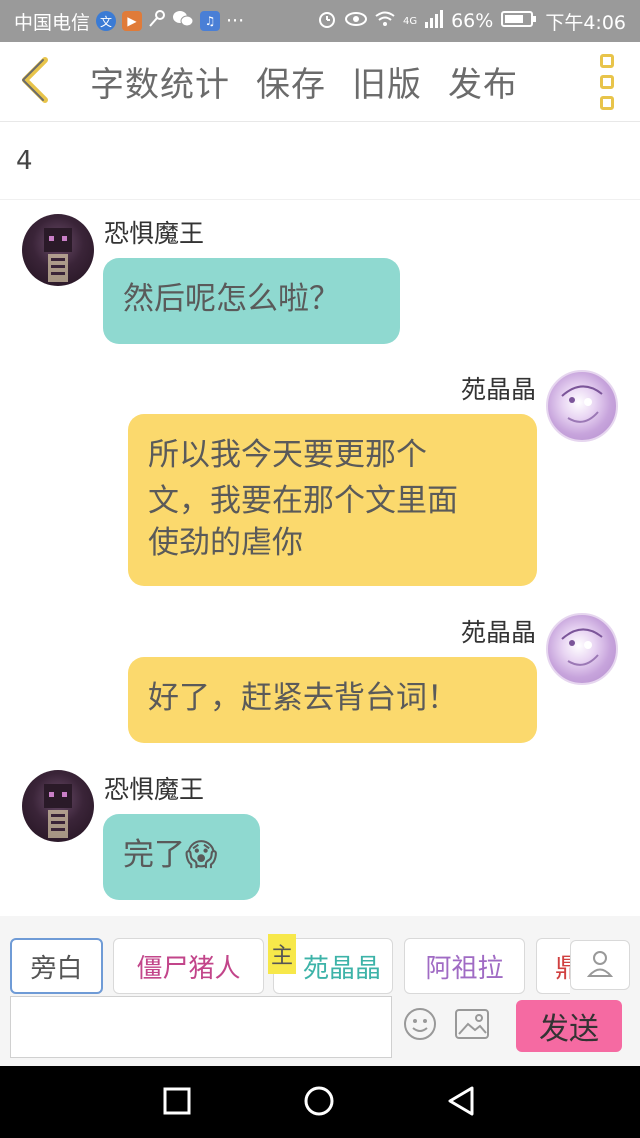 The height and width of the screenshot is (1138, 640). I want to click on home-button, so click(319, 1103).